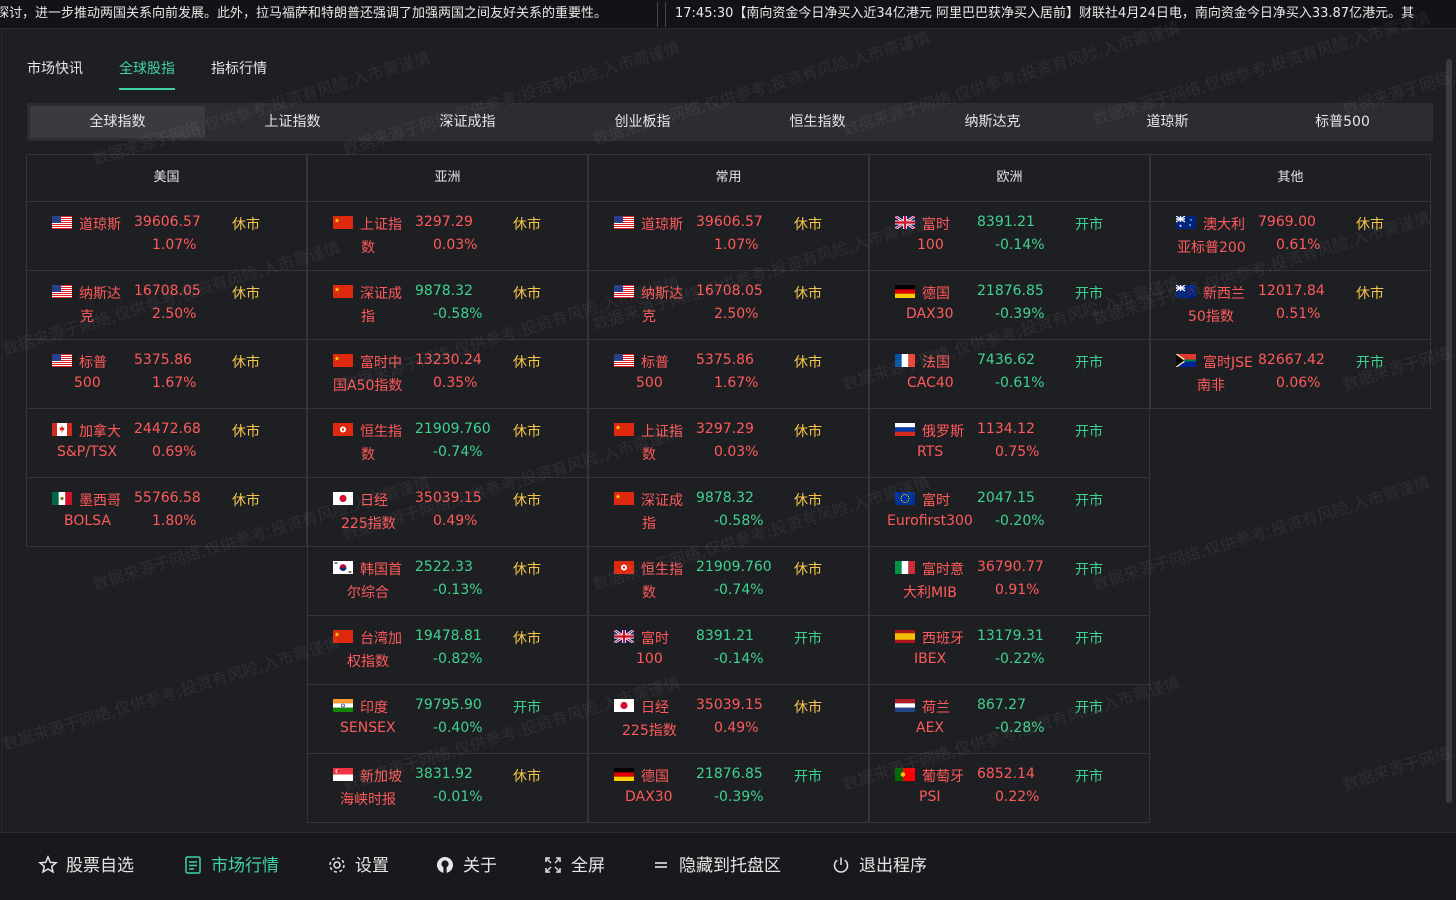 The height and width of the screenshot is (900, 1456). Describe the element at coordinates (841, 865) in the screenshot. I see `power-icon` at that location.